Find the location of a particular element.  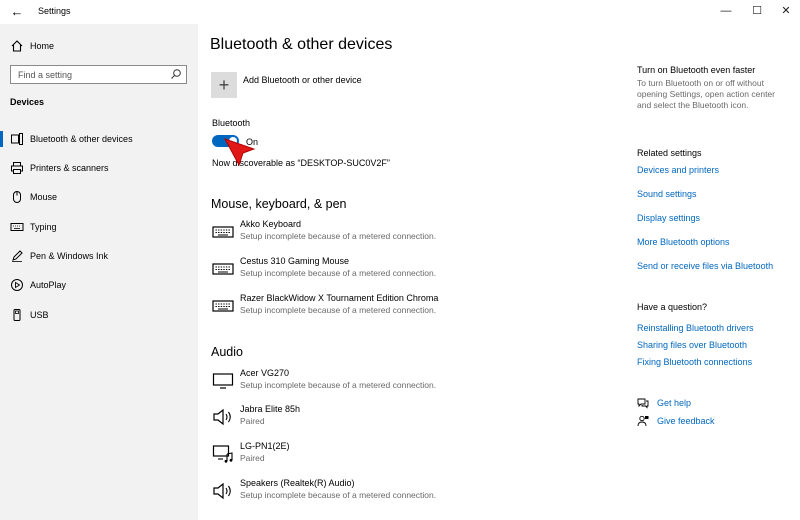

give-feedback-link: Give feedback is located at coordinates (686, 421).